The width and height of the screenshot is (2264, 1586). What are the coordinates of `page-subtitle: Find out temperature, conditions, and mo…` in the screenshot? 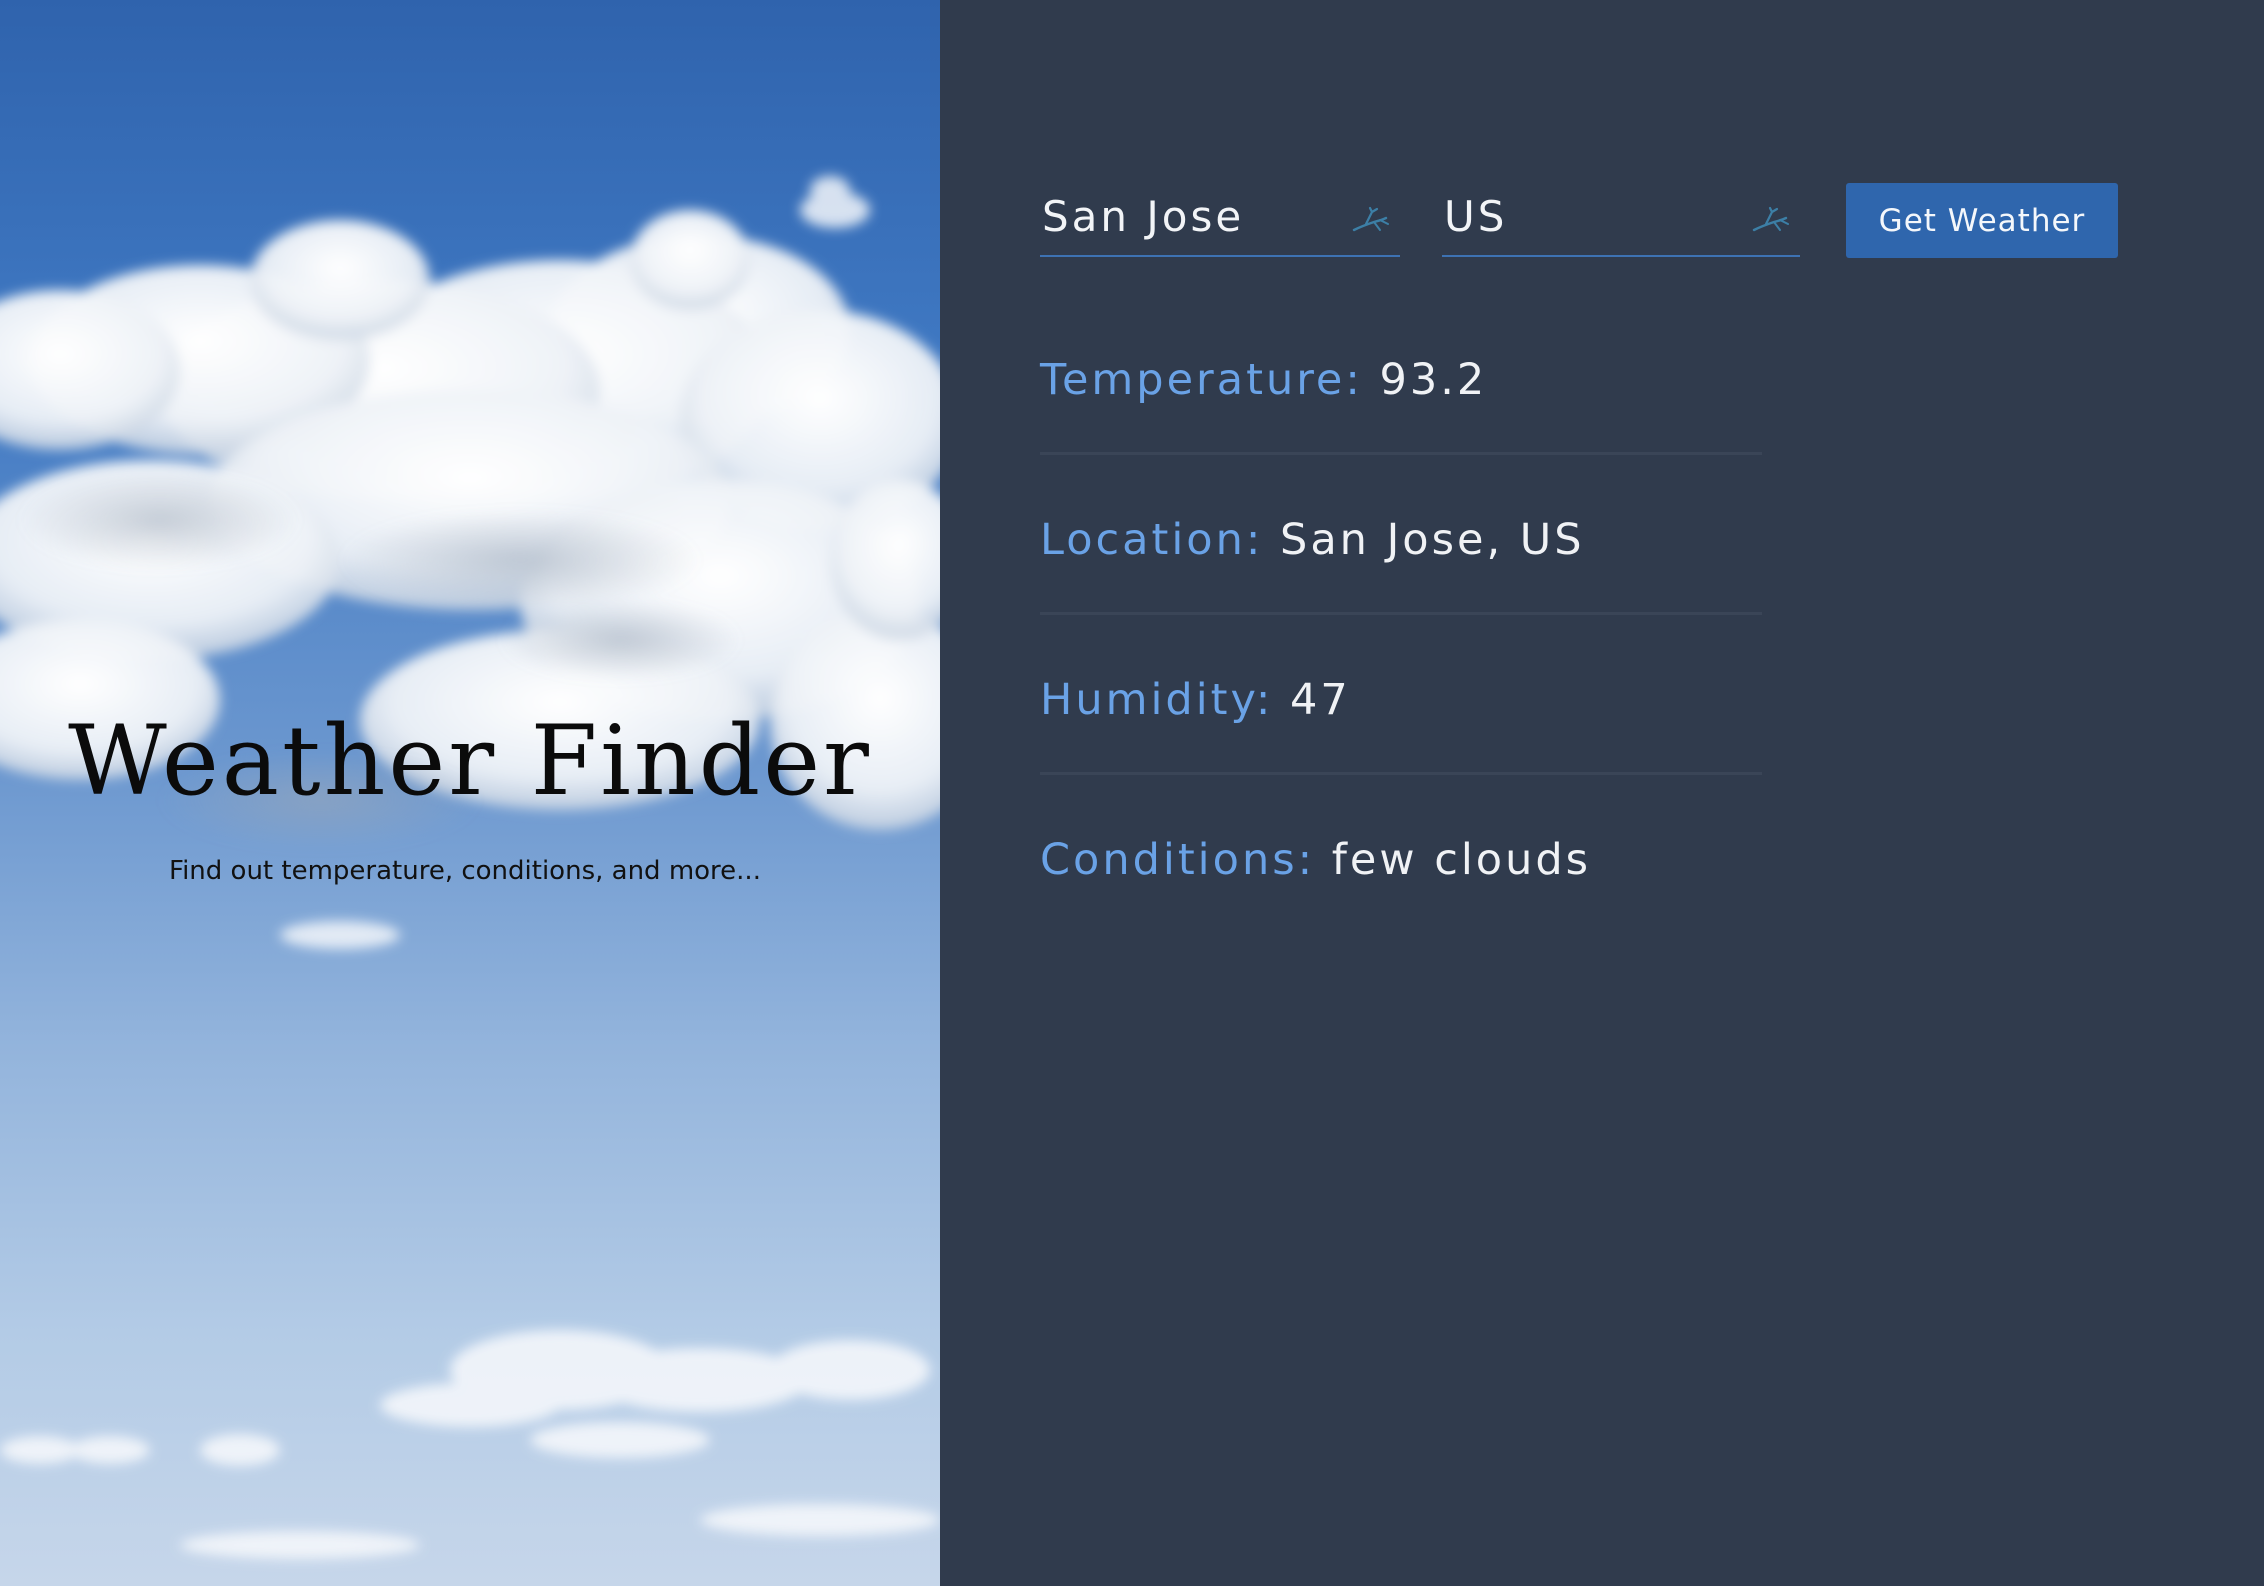 It's located at (465, 871).